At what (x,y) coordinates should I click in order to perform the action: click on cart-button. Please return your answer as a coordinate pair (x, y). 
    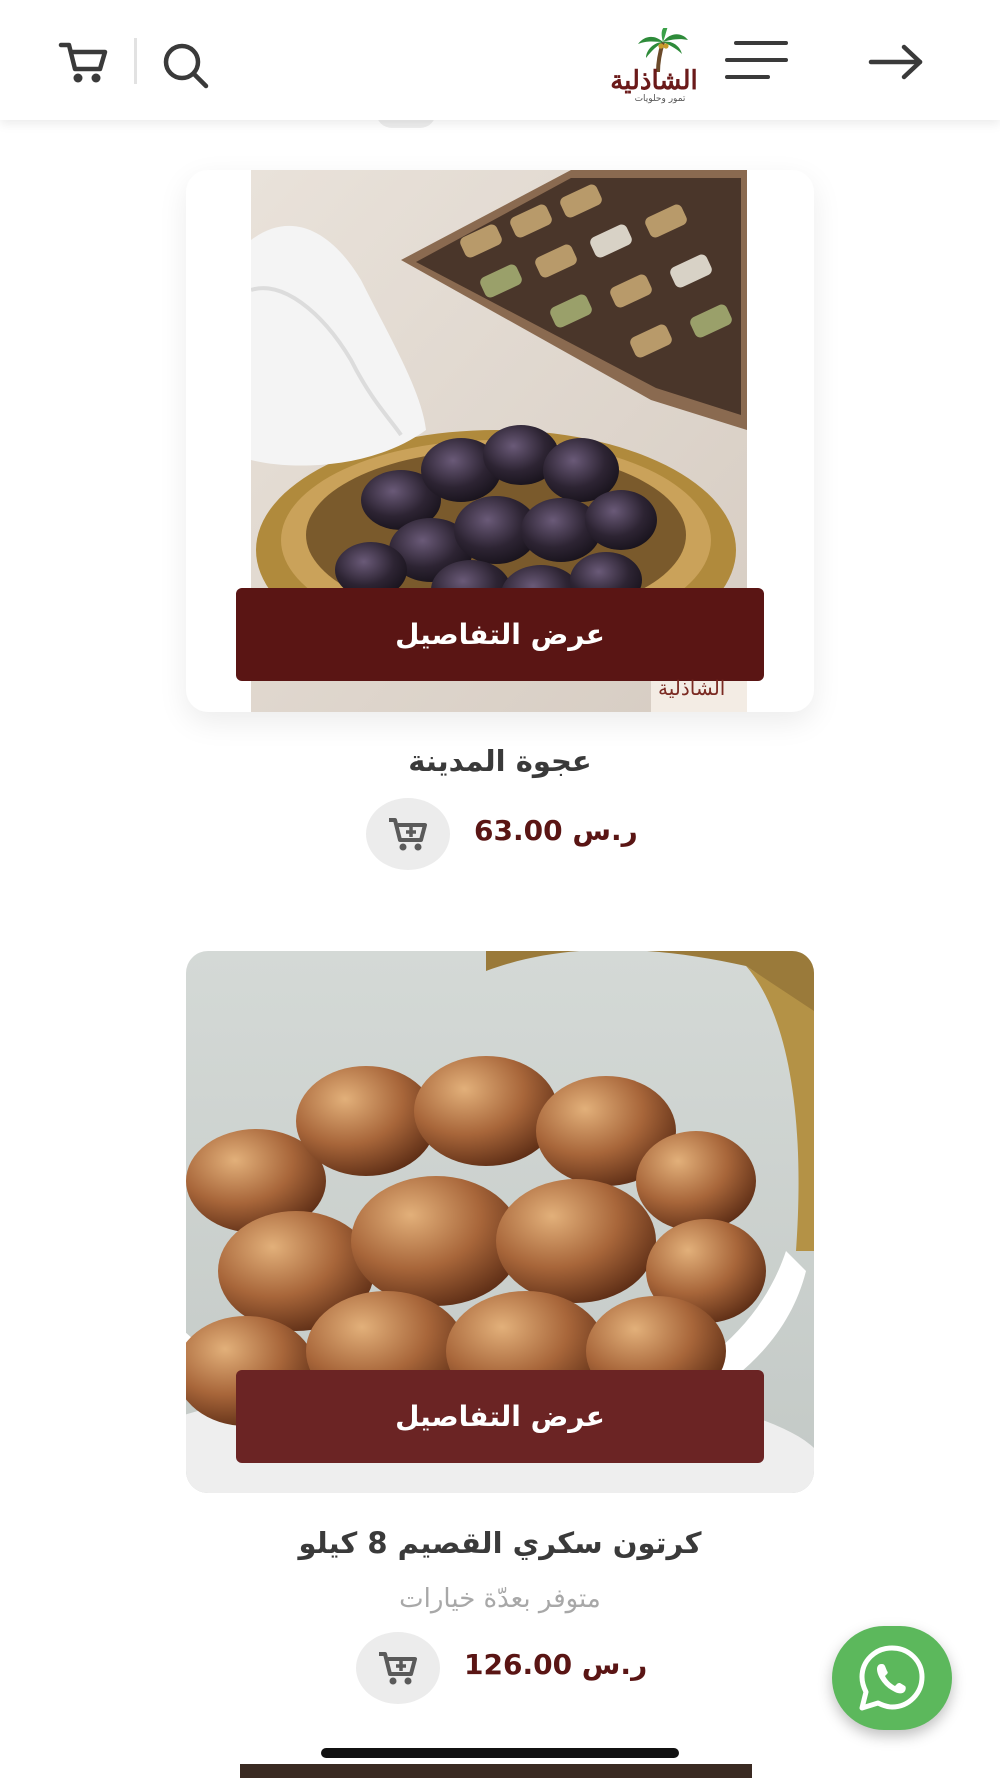
    Looking at the image, I should click on (84, 62).